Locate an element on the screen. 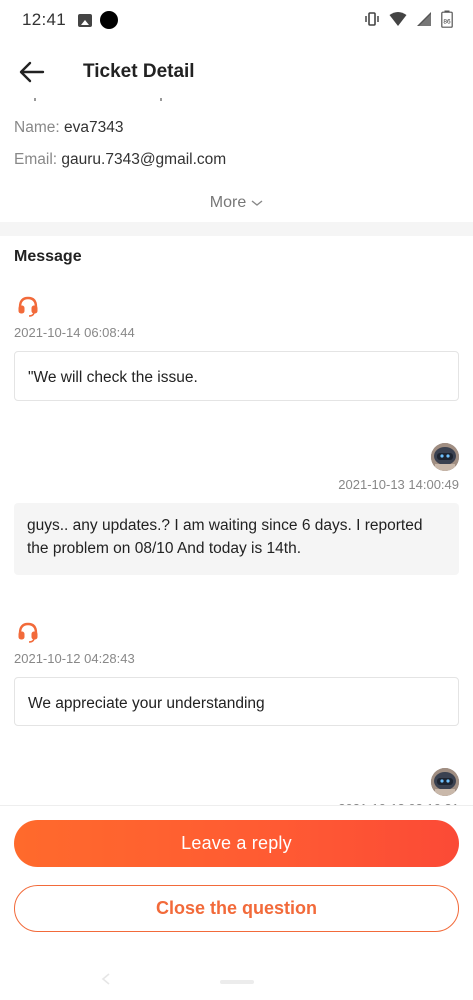 The width and height of the screenshot is (473, 1000). app-header: Ticket Detail is located at coordinates (236, 72).